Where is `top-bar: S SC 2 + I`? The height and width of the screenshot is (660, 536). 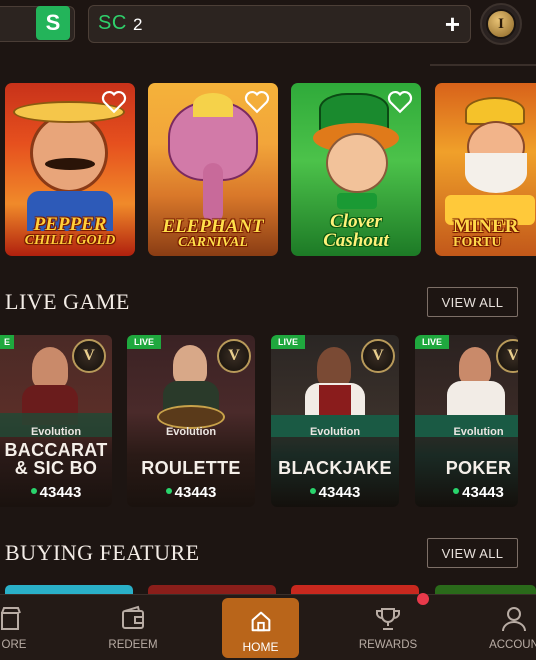 top-bar: S SC 2 + I is located at coordinates (268, 25).